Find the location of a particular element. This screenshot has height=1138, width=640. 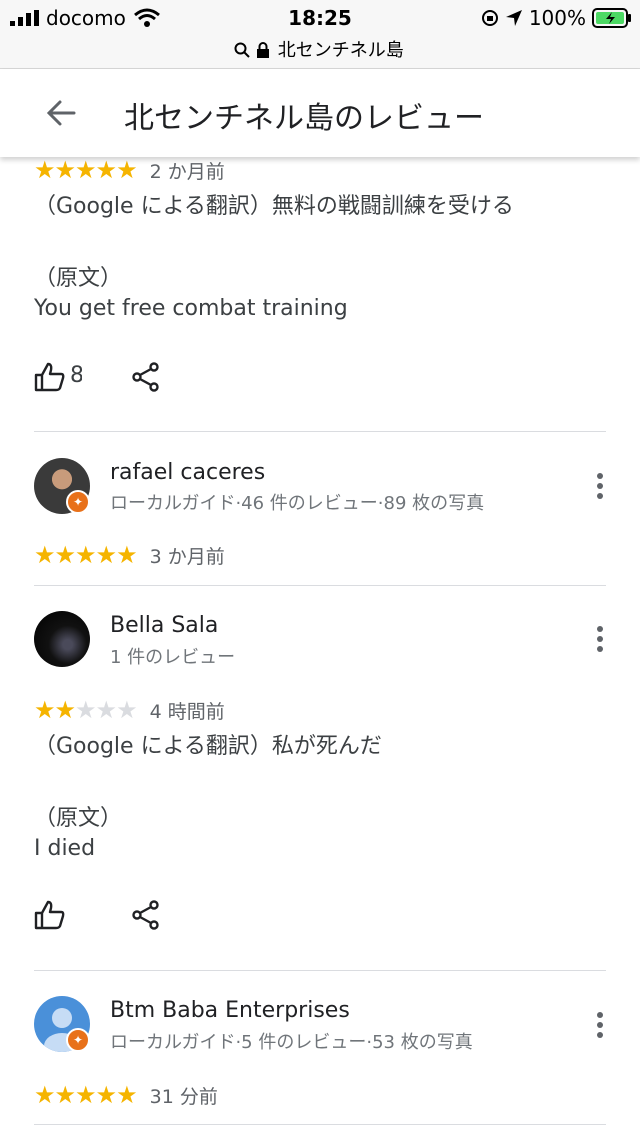

url-bar: 北センチネル島 is located at coordinates (320, 49).